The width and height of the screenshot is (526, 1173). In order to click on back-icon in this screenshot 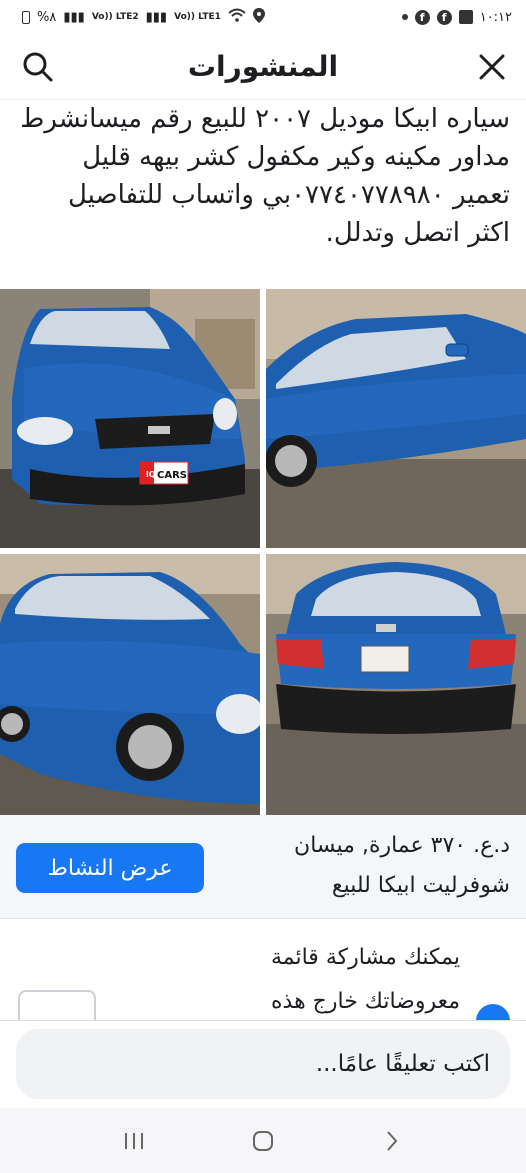, I will do `click(391, 1140)`.